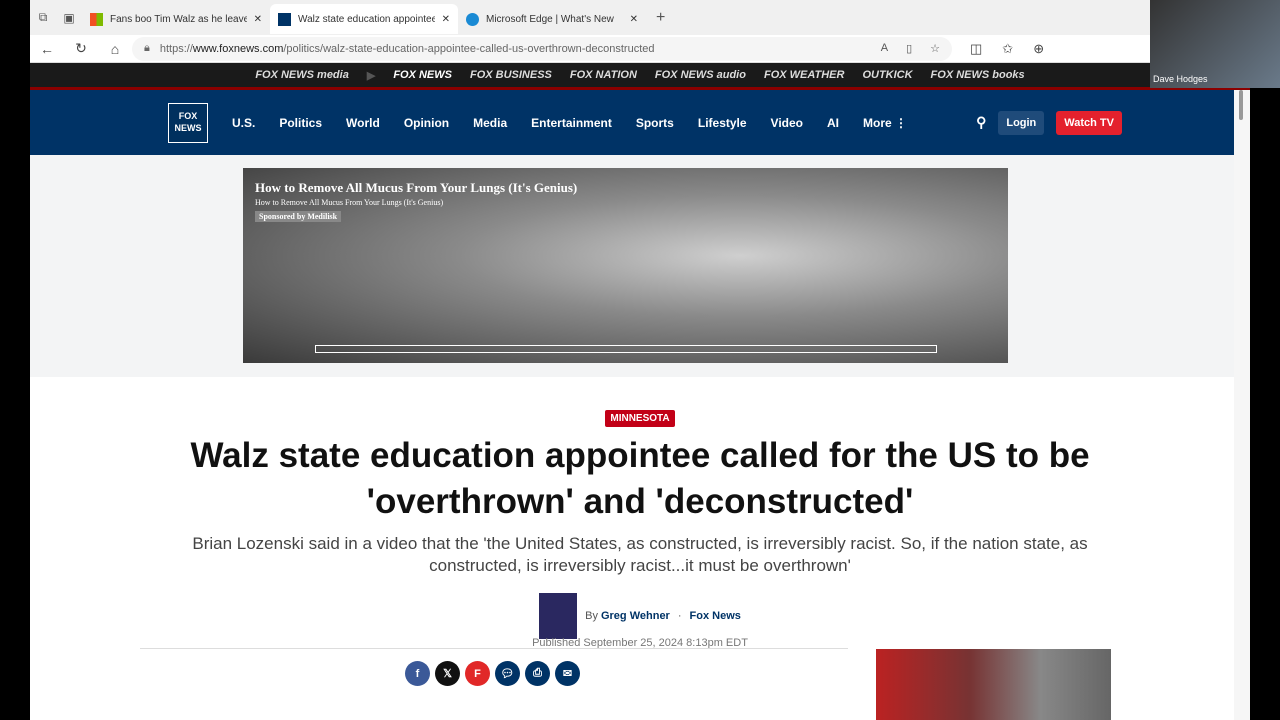 This screenshot has width=1280, height=720. I want to click on watch-tv-button: Watch TV, so click(1089, 122).